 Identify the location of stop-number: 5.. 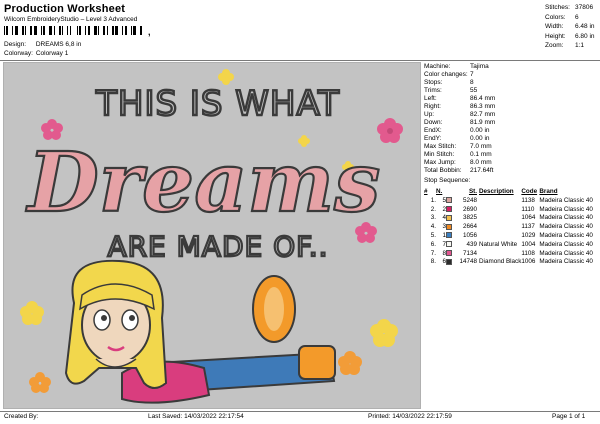
(433, 236).